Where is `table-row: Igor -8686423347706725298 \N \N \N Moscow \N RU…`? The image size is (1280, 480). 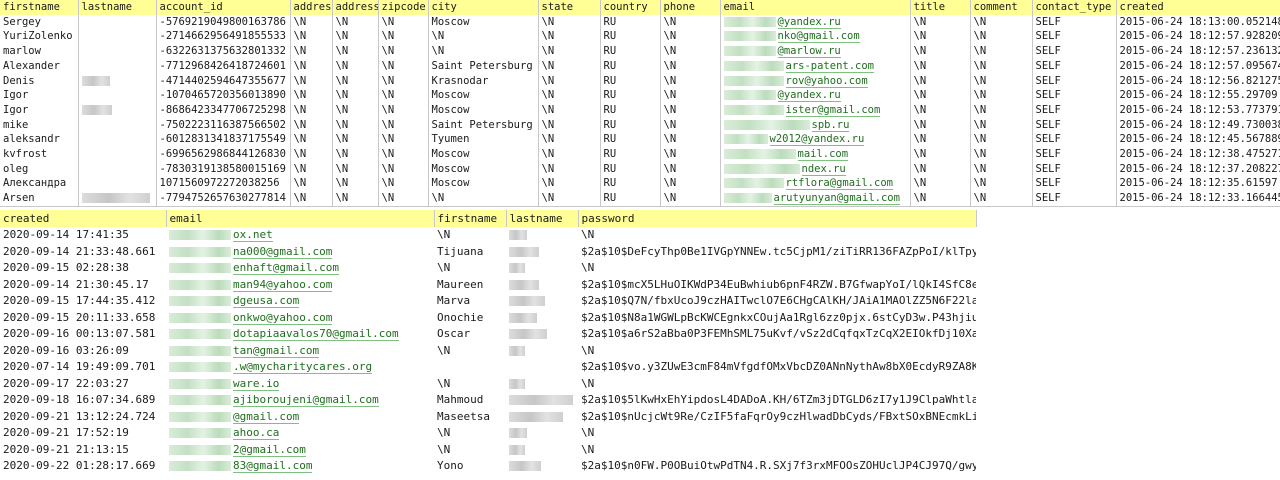 table-row: Igor -8686423347706725298 \N \N \N Moscow \N RU… is located at coordinates (640, 110).